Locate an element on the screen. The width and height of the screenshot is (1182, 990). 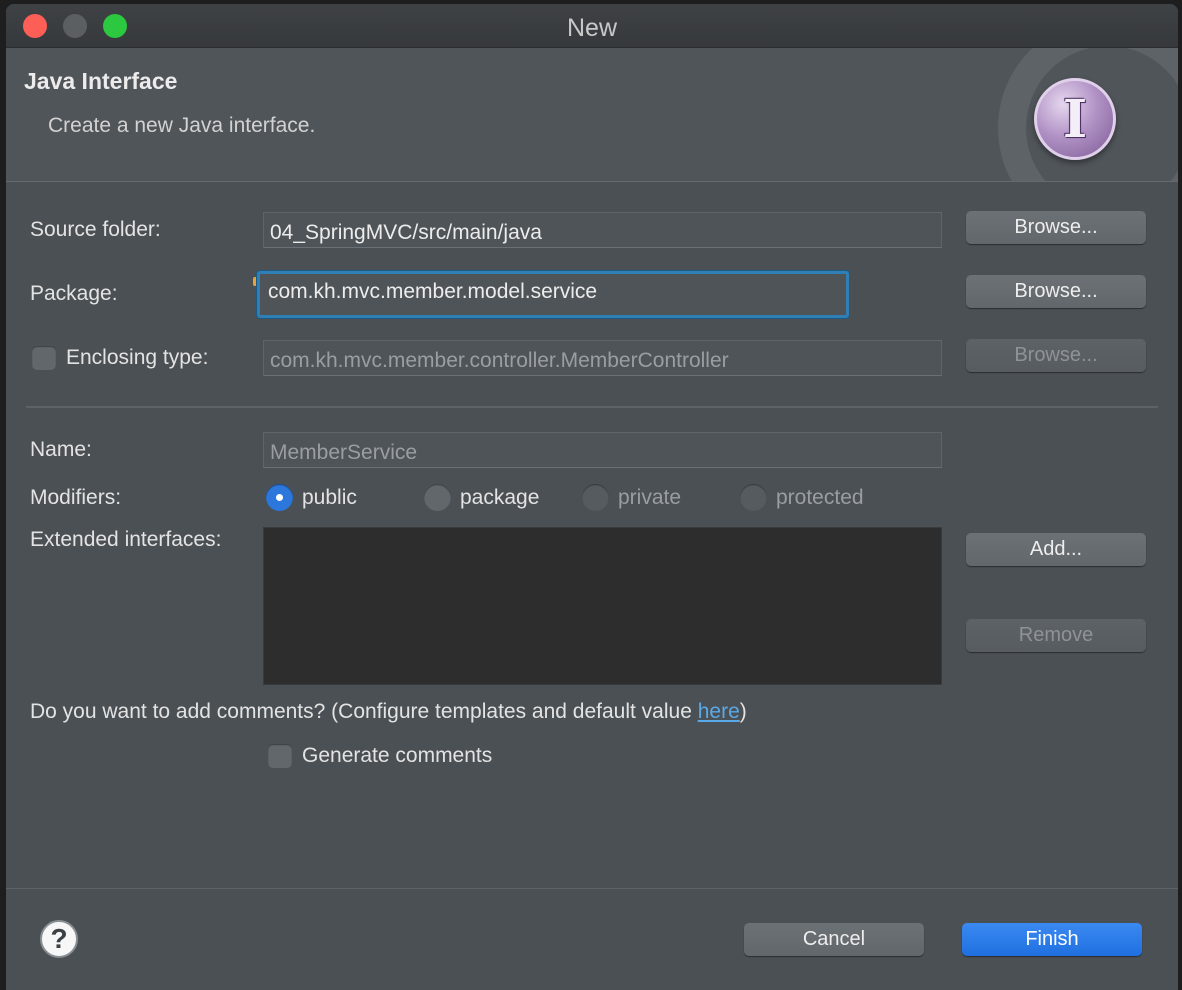
package-field: com.kh.mvc.member.model.service is located at coordinates (553, 294).